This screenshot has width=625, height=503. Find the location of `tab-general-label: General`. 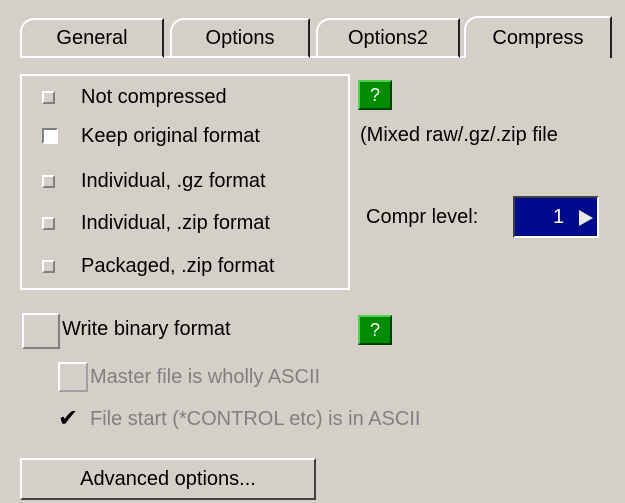

tab-general-label: General is located at coordinates (92, 37).